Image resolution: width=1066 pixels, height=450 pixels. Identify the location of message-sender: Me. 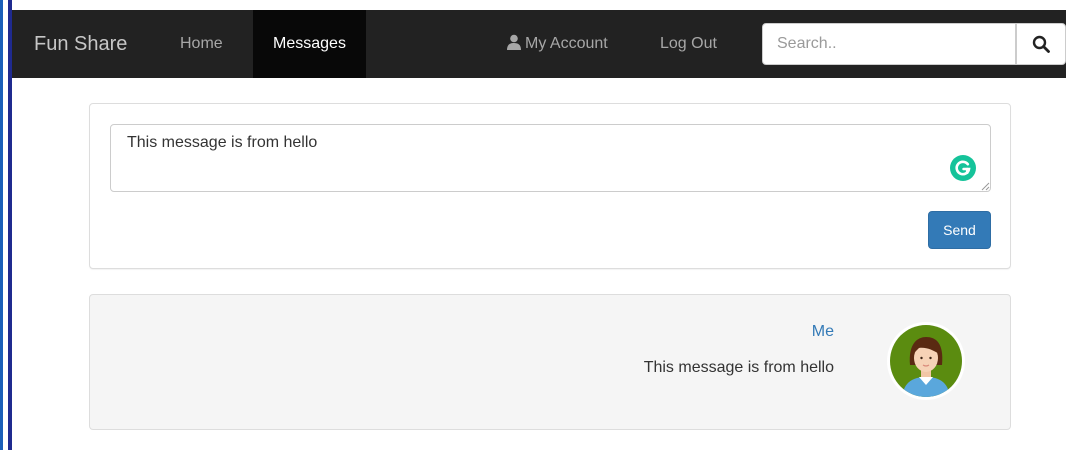
(823, 332).